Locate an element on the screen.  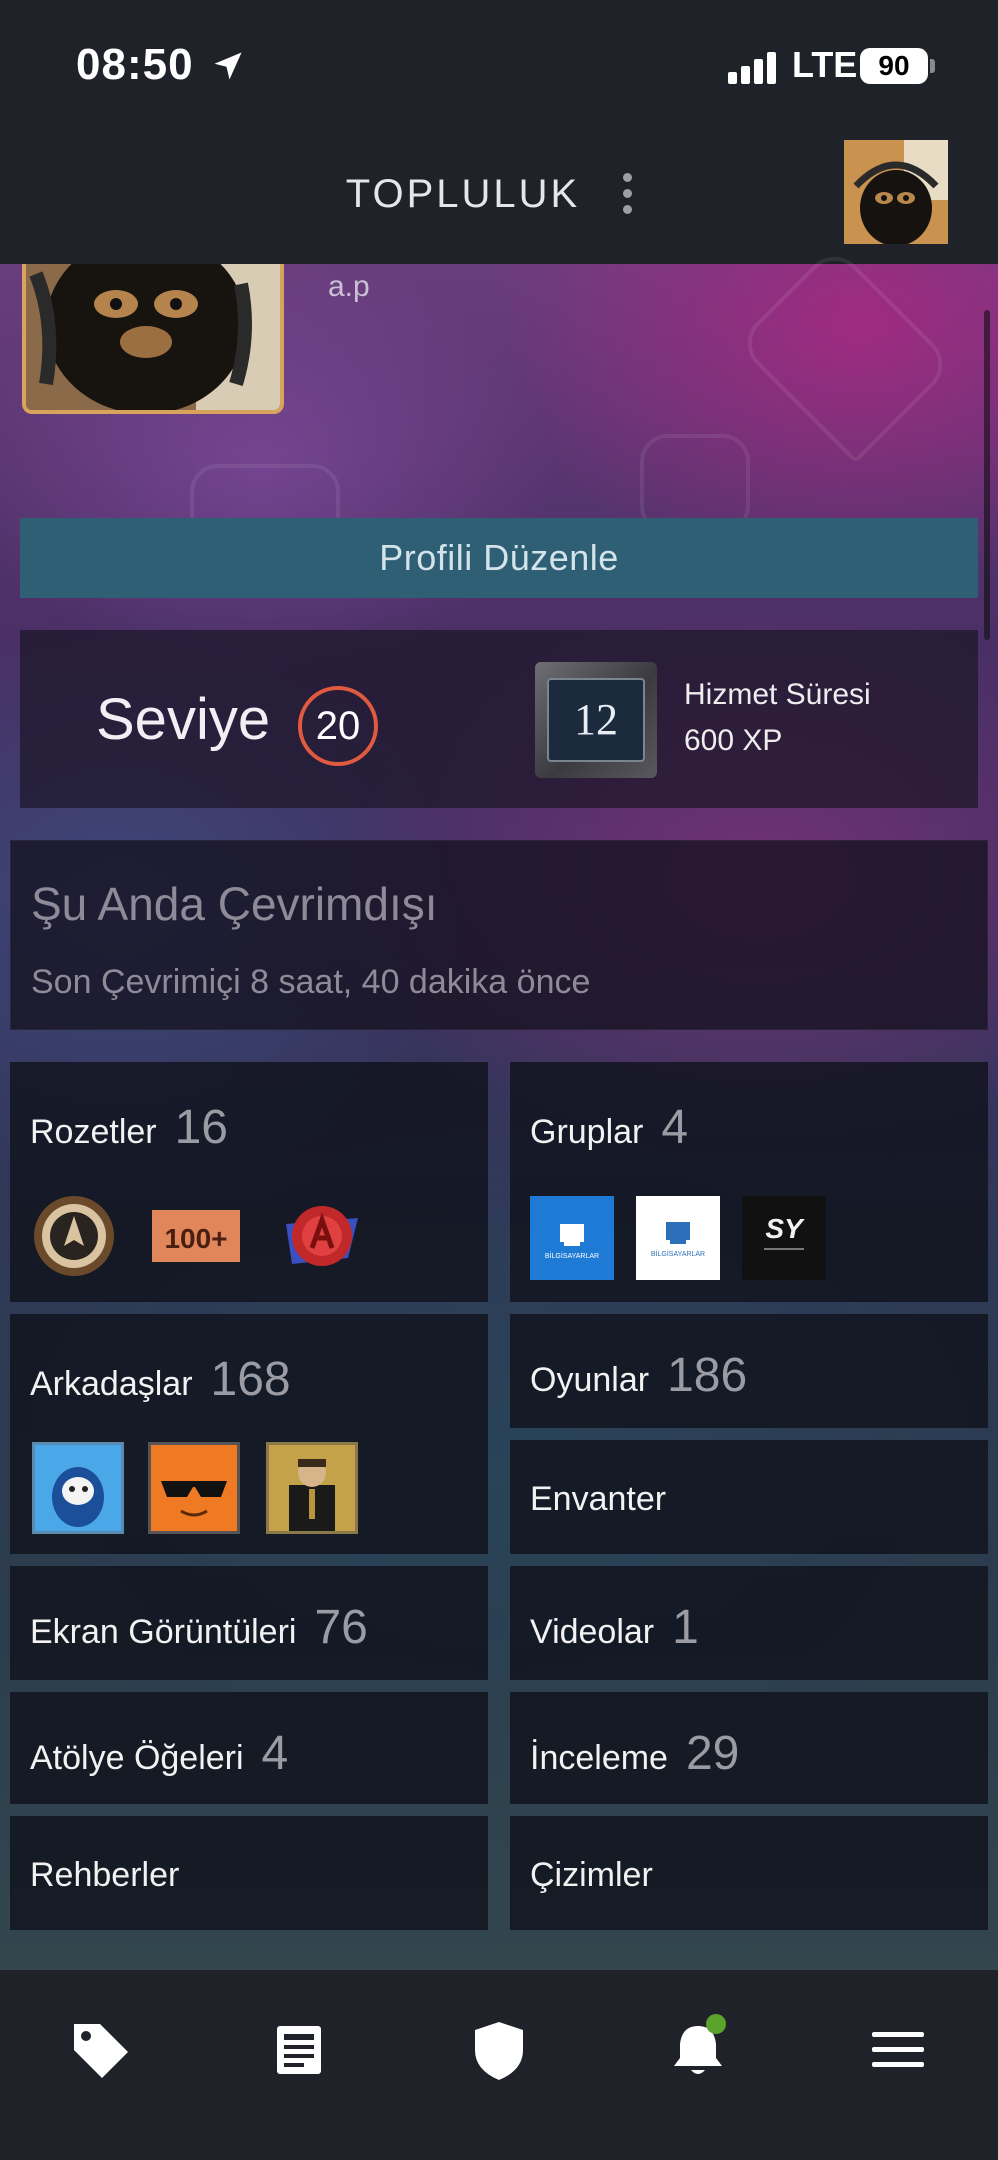
guides-label: Rehberler is located at coordinates (105, 1875).